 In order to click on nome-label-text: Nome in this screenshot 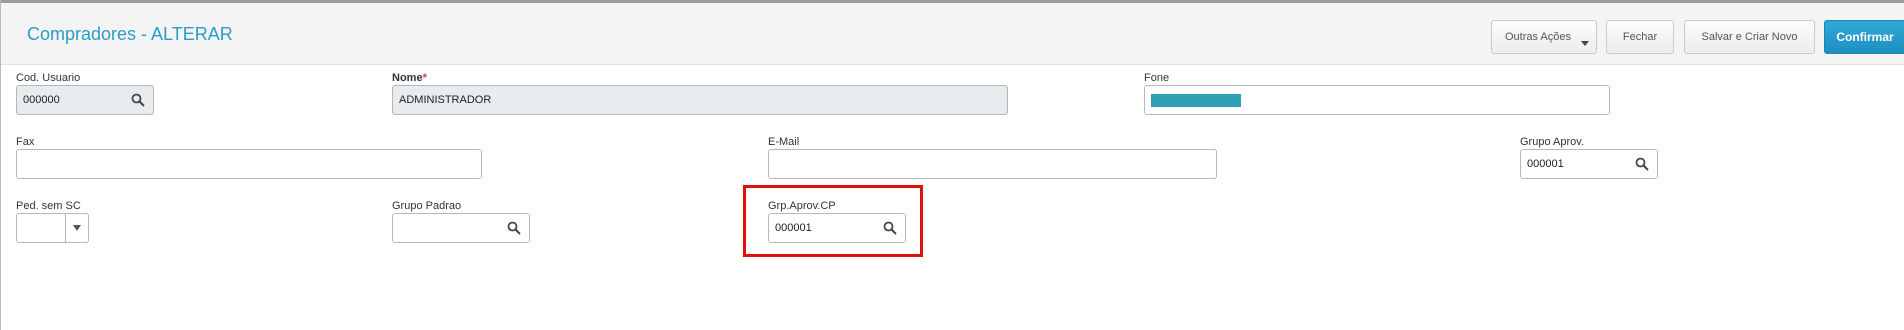, I will do `click(407, 78)`.